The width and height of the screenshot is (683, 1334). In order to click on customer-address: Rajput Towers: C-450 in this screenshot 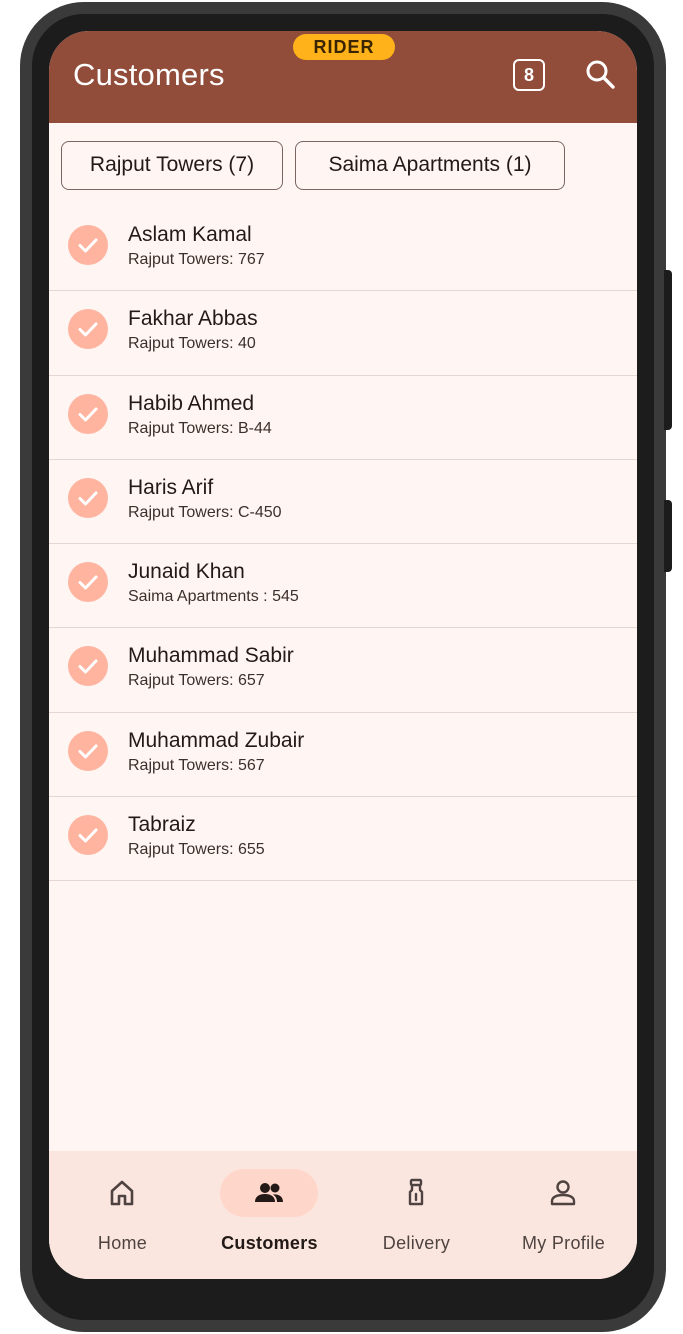, I will do `click(205, 512)`.